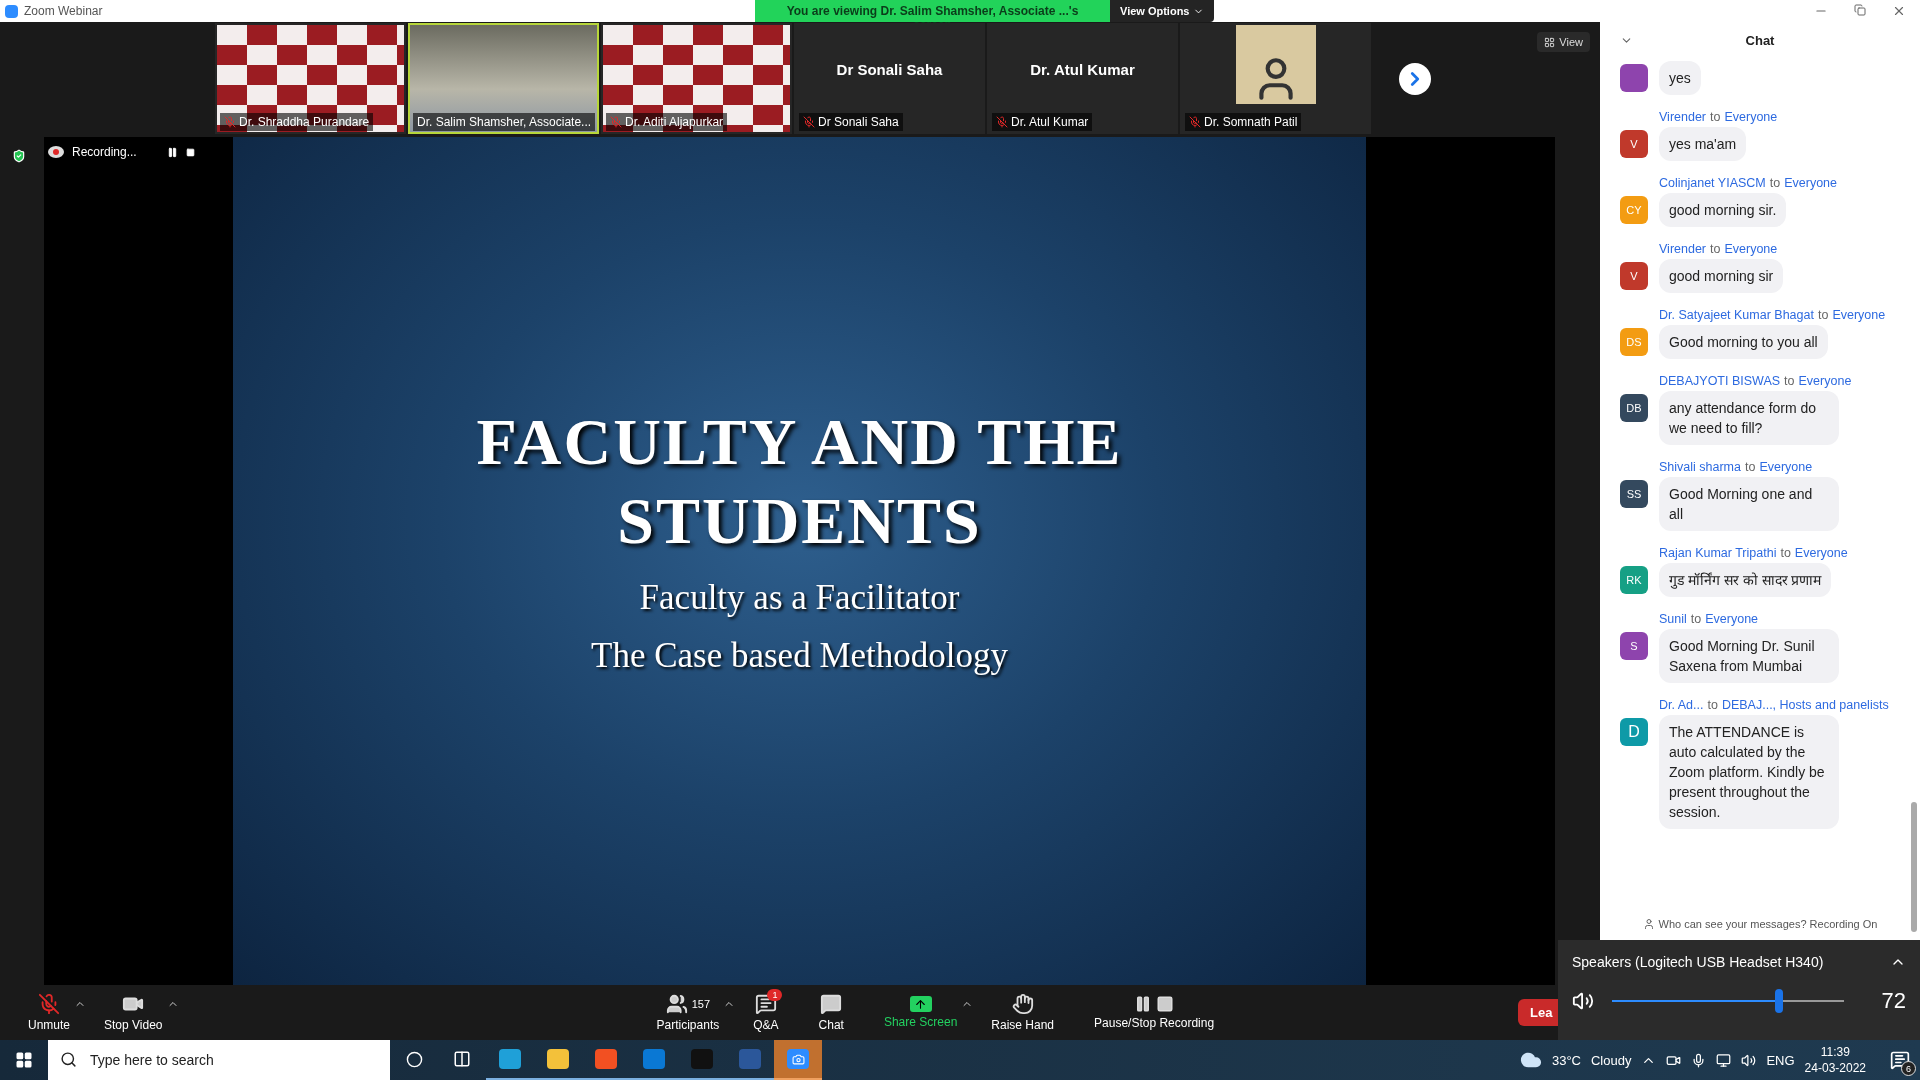 The image size is (1920, 1080). What do you see at coordinates (1243, 122) in the screenshot?
I see `name-tag: Dr. Somnath Patil` at bounding box center [1243, 122].